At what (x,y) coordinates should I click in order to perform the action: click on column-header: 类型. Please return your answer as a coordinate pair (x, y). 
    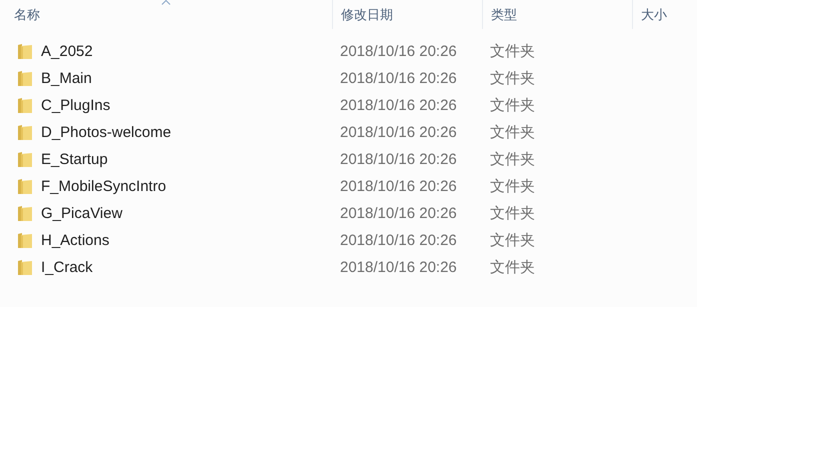
    Looking at the image, I should click on (557, 14).